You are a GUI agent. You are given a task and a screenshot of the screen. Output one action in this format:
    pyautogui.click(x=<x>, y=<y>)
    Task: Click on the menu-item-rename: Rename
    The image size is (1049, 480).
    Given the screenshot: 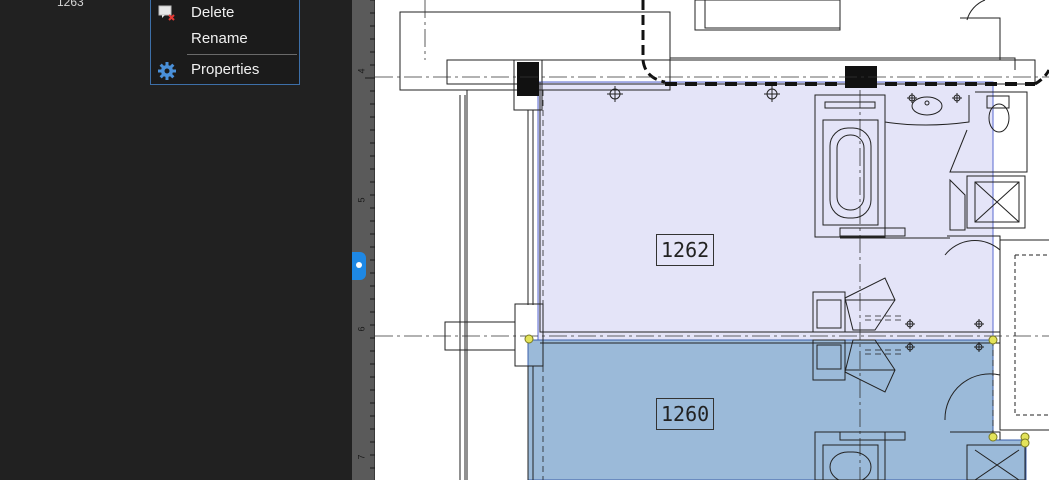 What is the action you would take?
    pyautogui.click(x=225, y=39)
    